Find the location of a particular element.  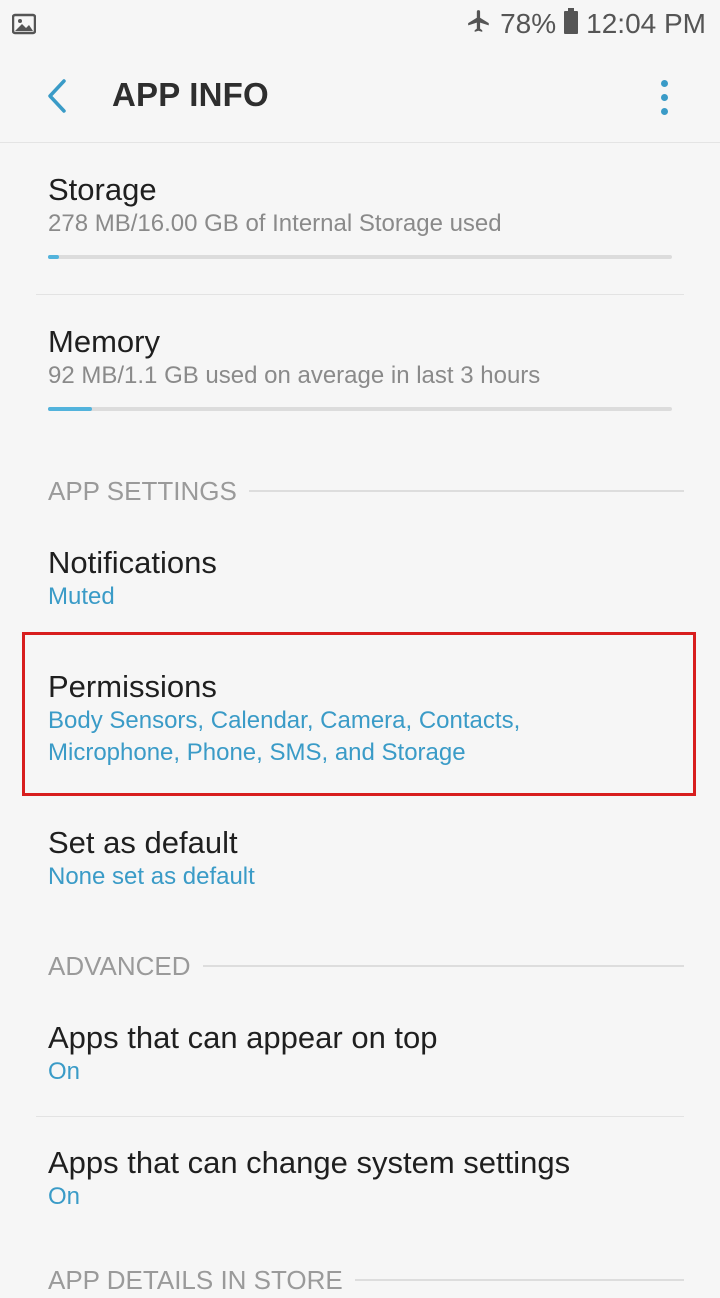

section-header-advanced: ADVANCED is located at coordinates (366, 966).